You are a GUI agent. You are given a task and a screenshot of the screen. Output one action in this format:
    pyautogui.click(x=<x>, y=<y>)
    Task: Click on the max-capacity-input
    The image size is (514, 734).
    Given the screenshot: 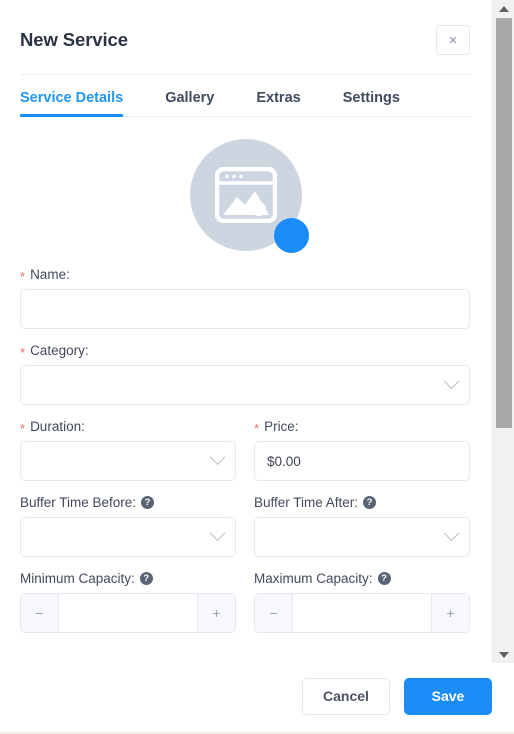 What is the action you would take?
    pyautogui.click(x=362, y=613)
    